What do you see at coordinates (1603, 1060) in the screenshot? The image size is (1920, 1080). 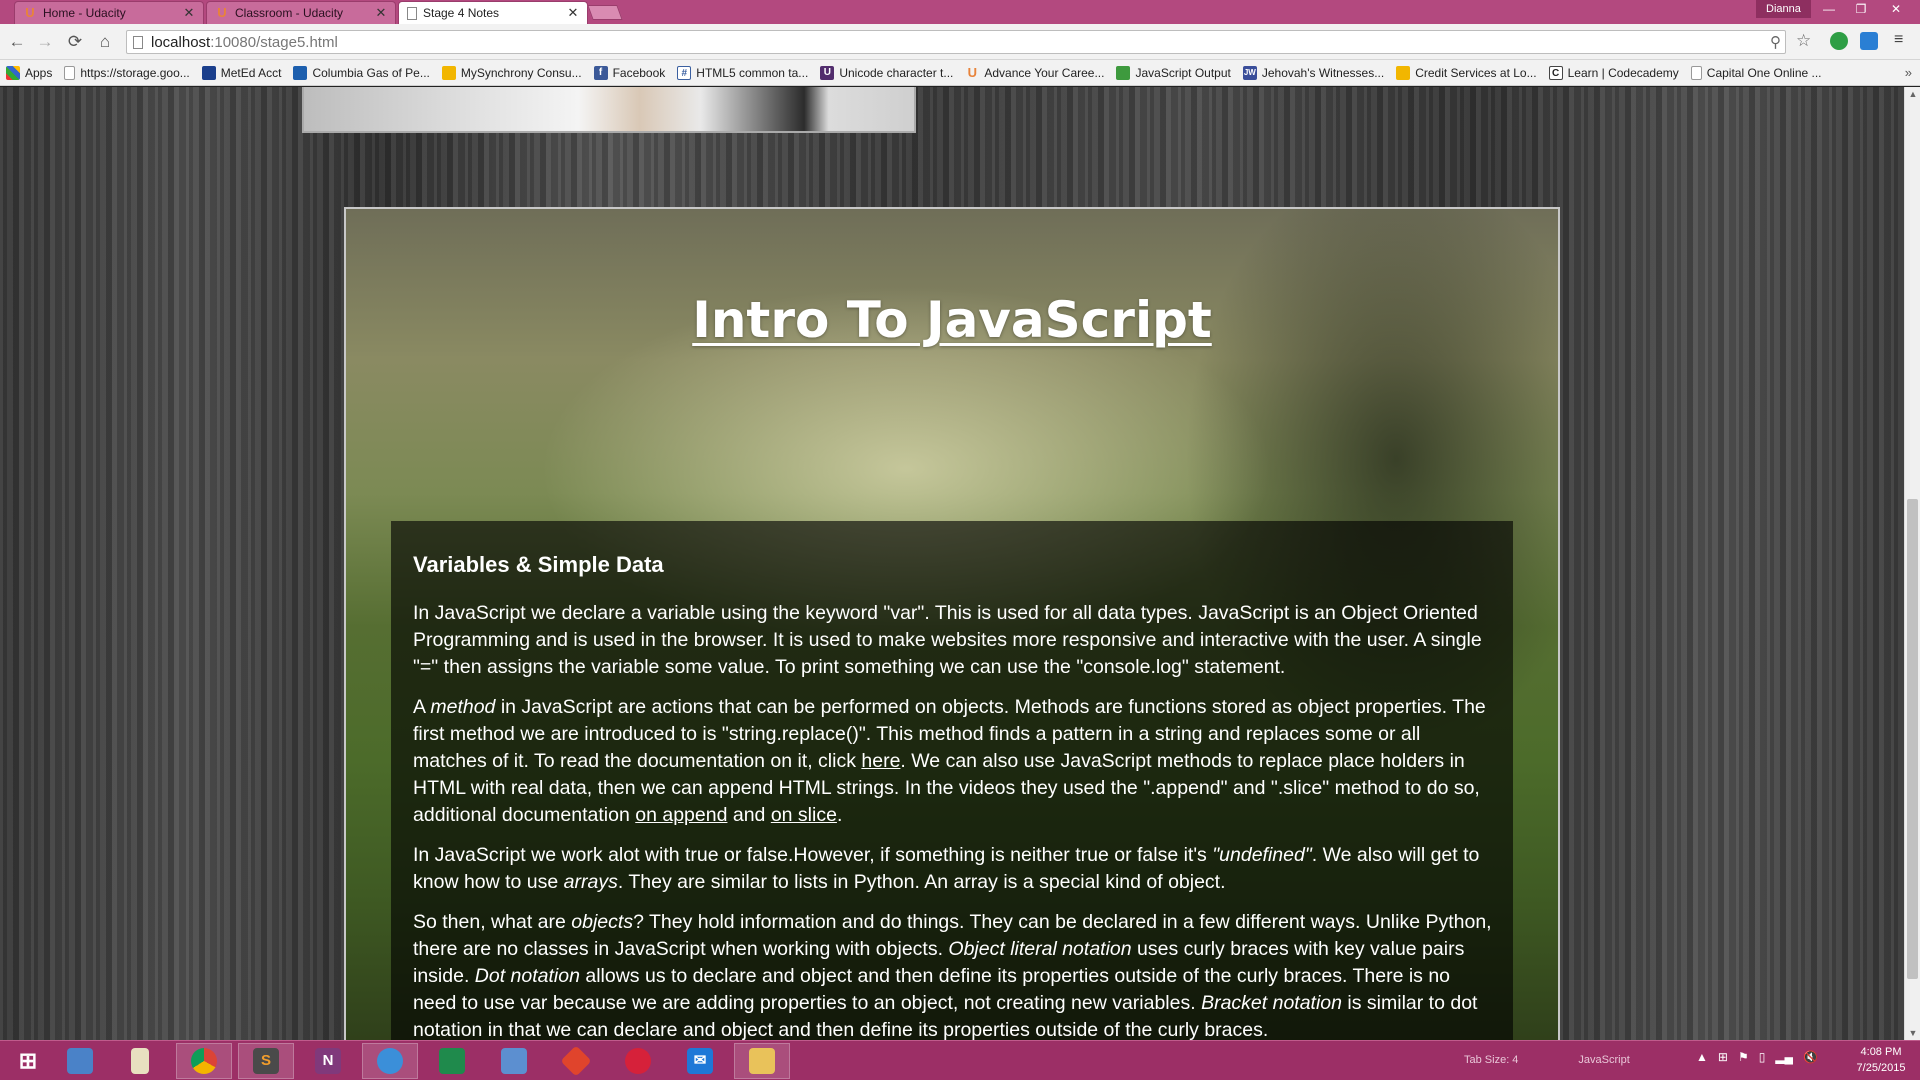 I see `syntax-status: JavaScript` at bounding box center [1603, 1060].